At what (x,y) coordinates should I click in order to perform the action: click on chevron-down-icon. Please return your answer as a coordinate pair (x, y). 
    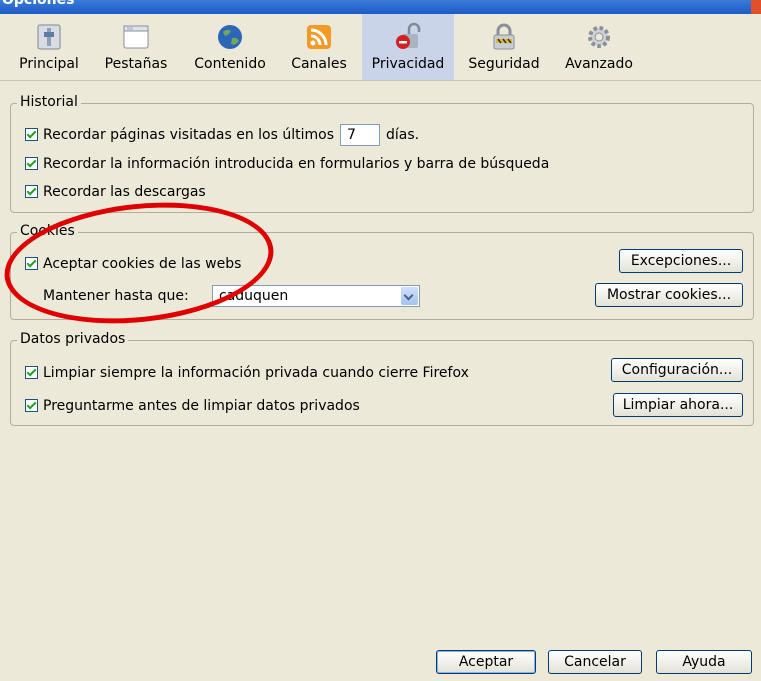
    Looking at the image, I should click on (409, 296).